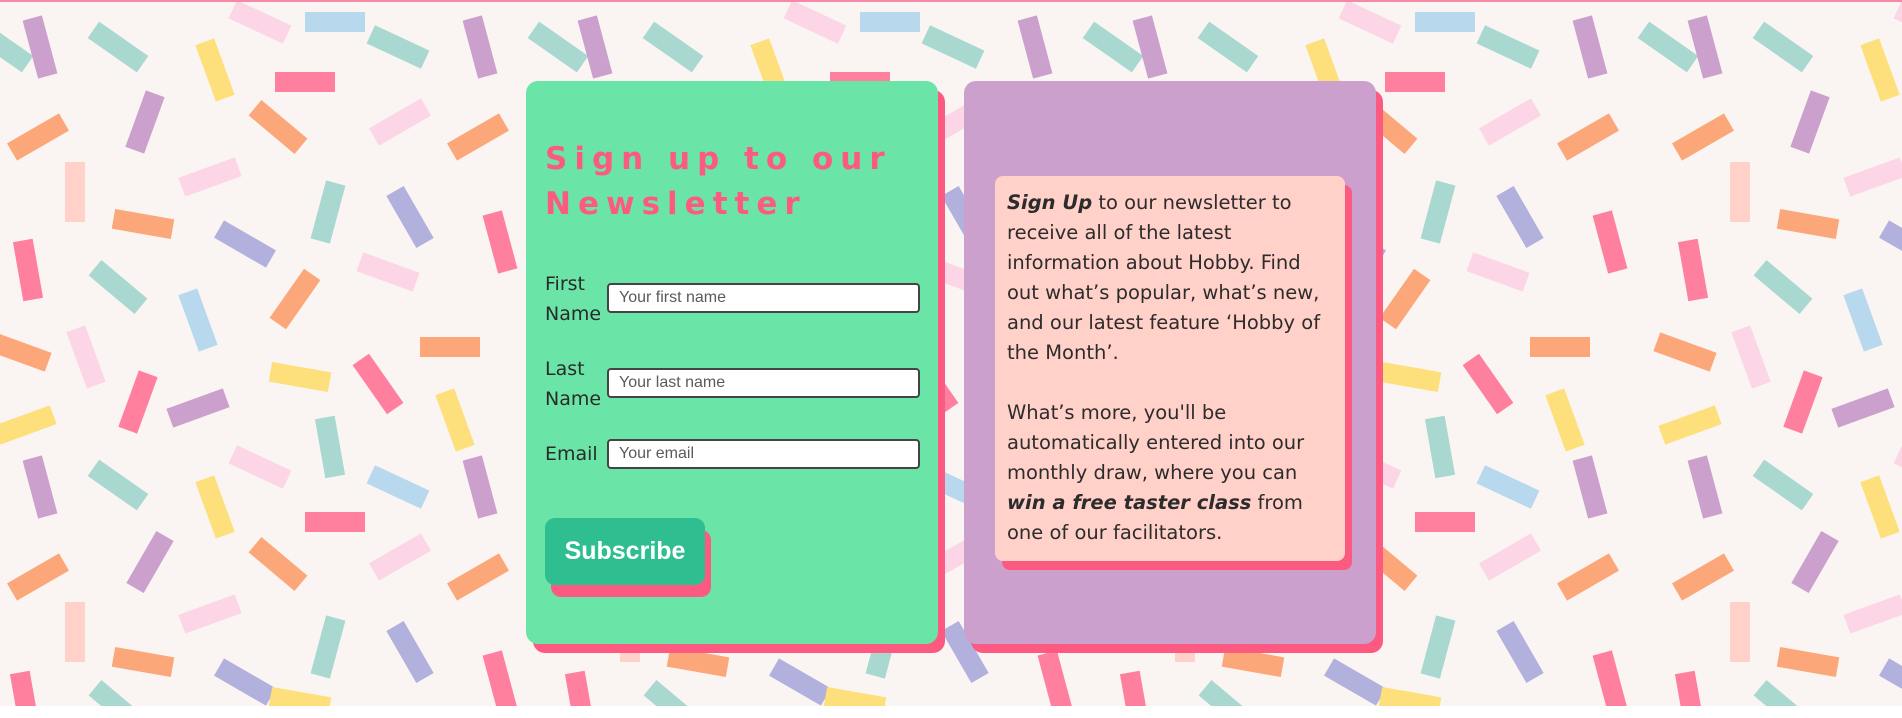 The width and height of the screenshot is (1902, 718). What do you see at coordinates (1129, 502) in the screenshot?
I see `free-taster-emphasis: win a free taster class` at bounding box center [1129, 502].